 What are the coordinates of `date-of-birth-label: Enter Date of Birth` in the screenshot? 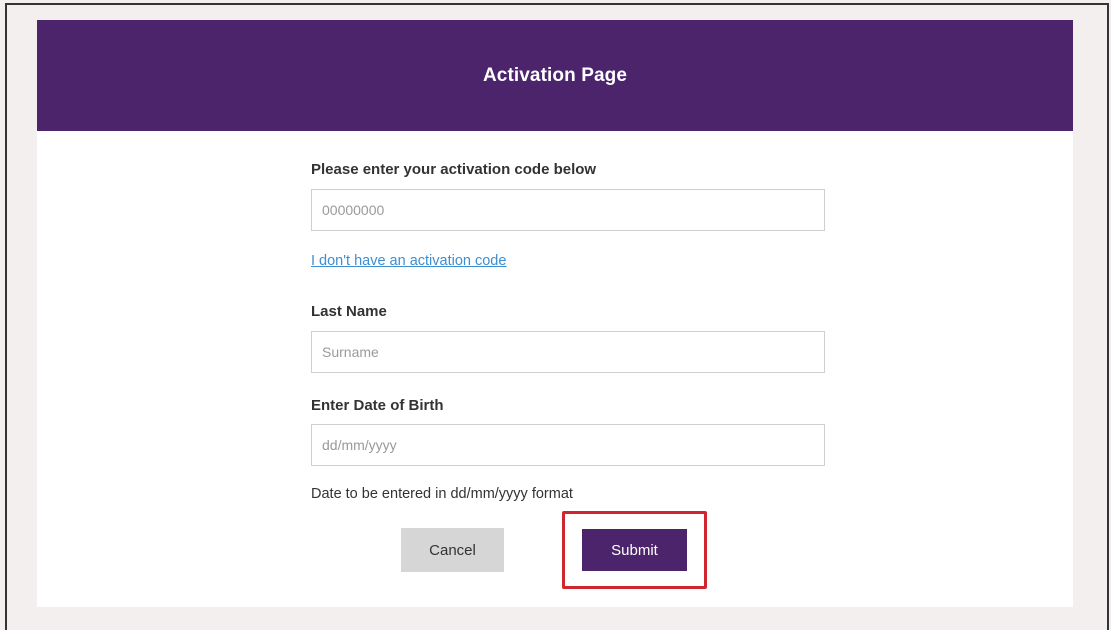 It's located at (377, 405).